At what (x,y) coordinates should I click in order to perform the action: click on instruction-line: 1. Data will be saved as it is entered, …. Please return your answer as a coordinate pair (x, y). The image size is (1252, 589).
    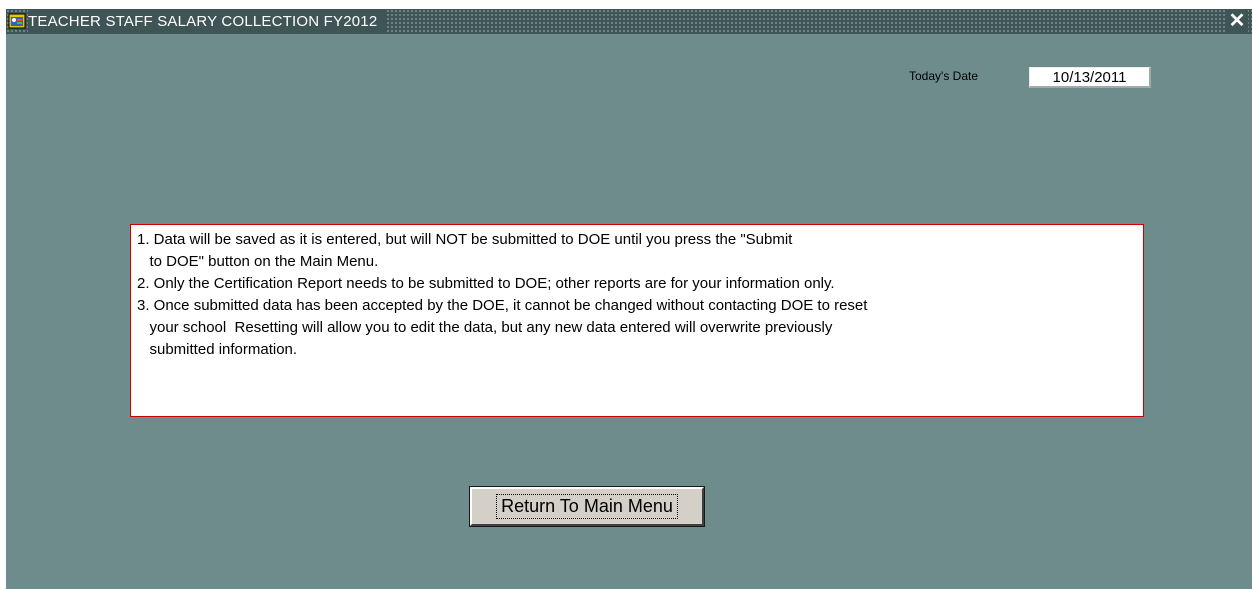
    Looking at the image, I should click on (465, 239).